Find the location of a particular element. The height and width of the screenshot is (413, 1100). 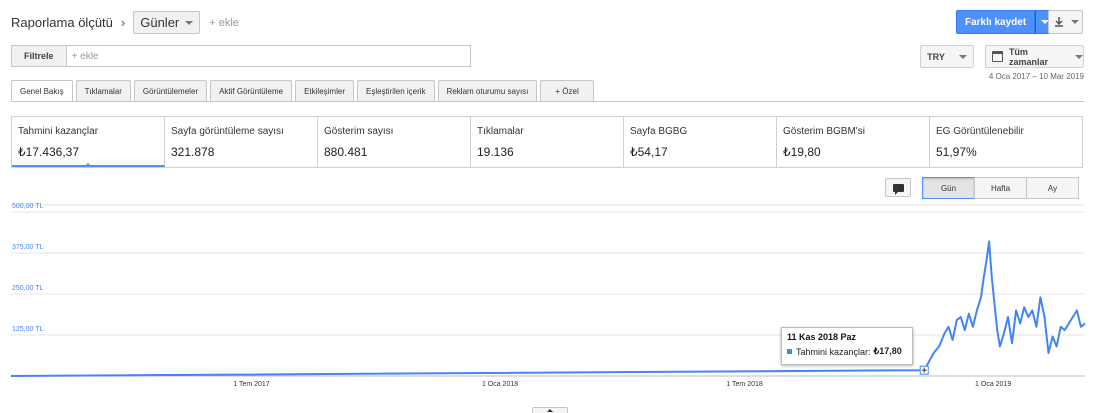

metric-value: ₺54,17 is located at coordinates (649, 152).